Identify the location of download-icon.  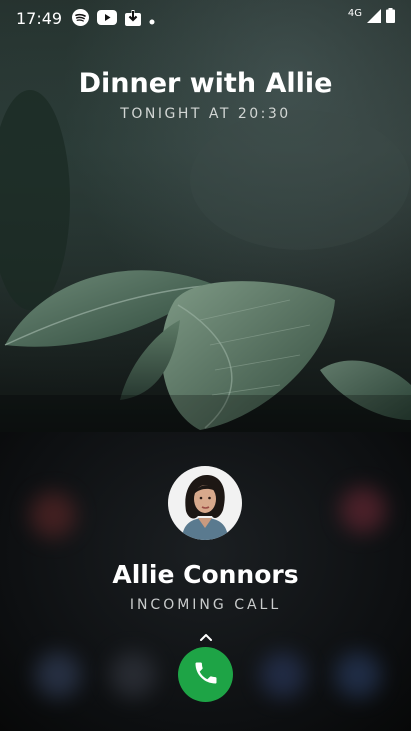
(133, 19).